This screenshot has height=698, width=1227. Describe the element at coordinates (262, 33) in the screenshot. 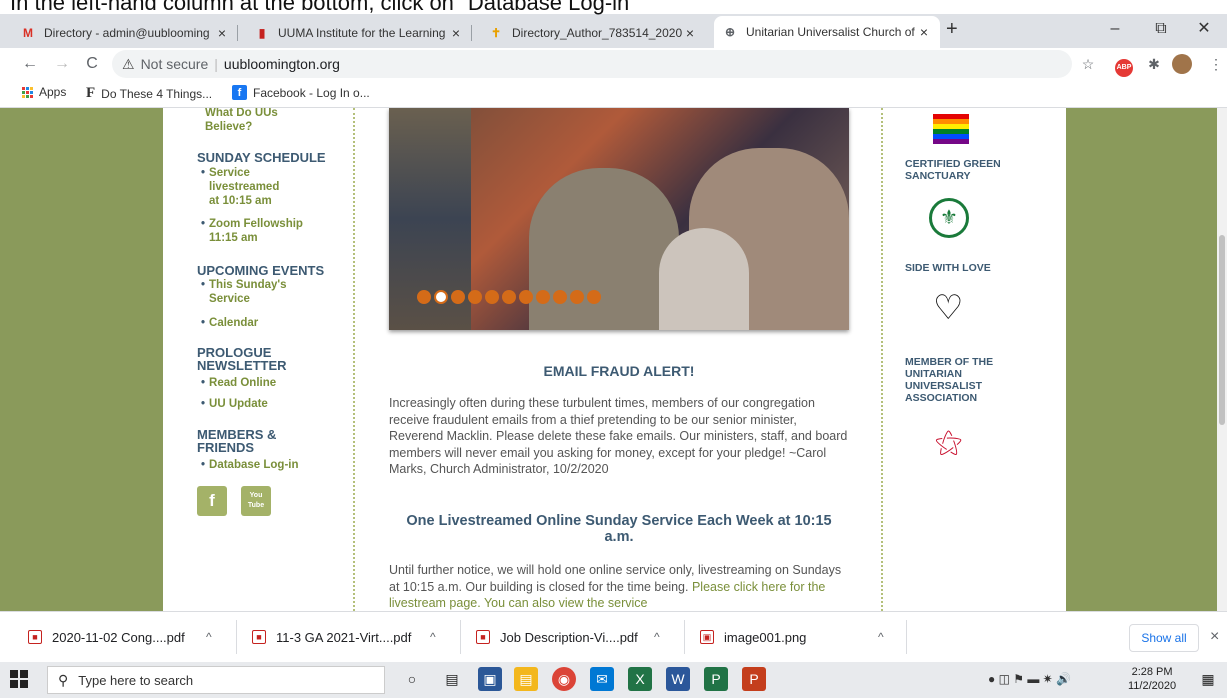

I see `uuma-icon: ▮` at that location.